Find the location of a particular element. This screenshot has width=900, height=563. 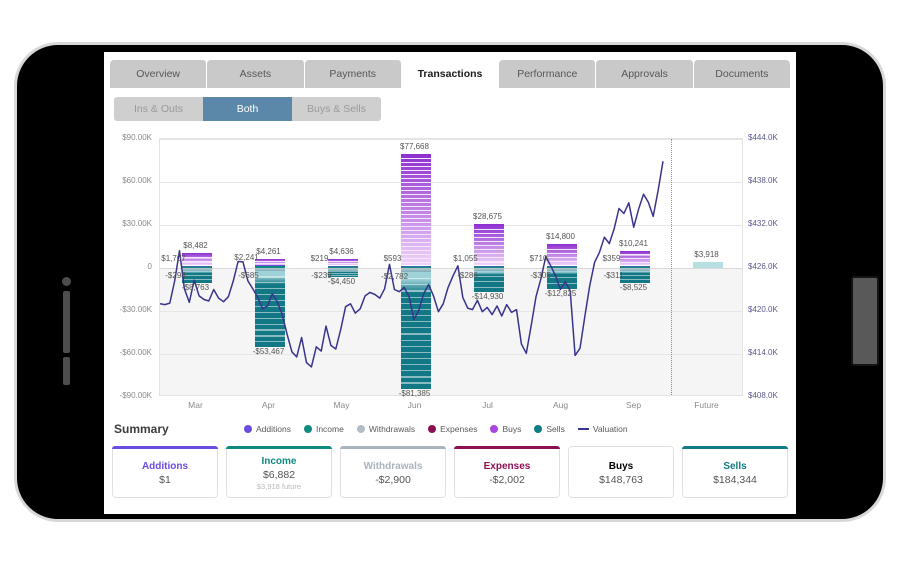

tab-documents: Documents is located at coordinates (741, 74).